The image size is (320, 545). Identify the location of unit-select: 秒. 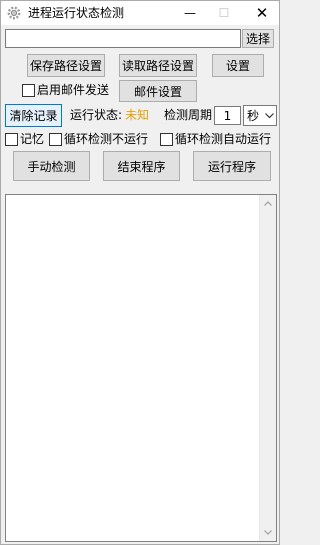
(260, 115).